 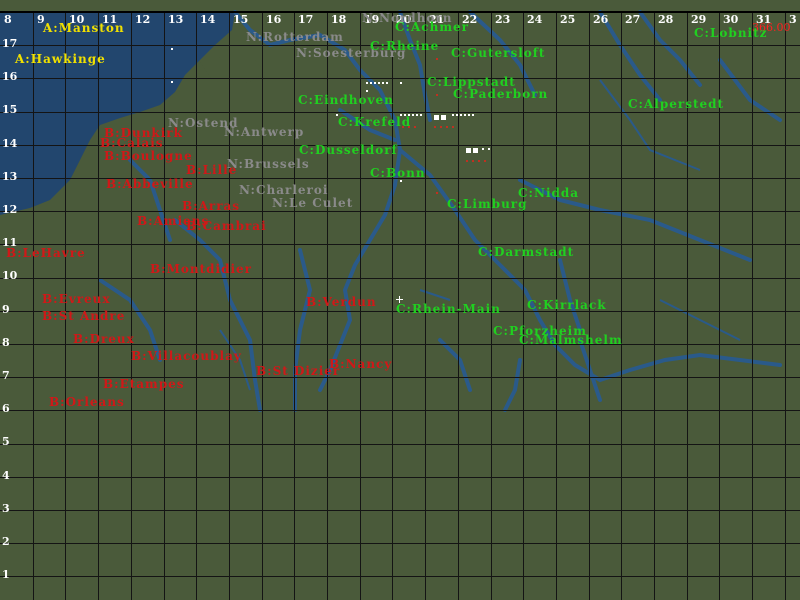 I want to click on base-label-german: C:Eindhoven, so click(x=346, y=100).